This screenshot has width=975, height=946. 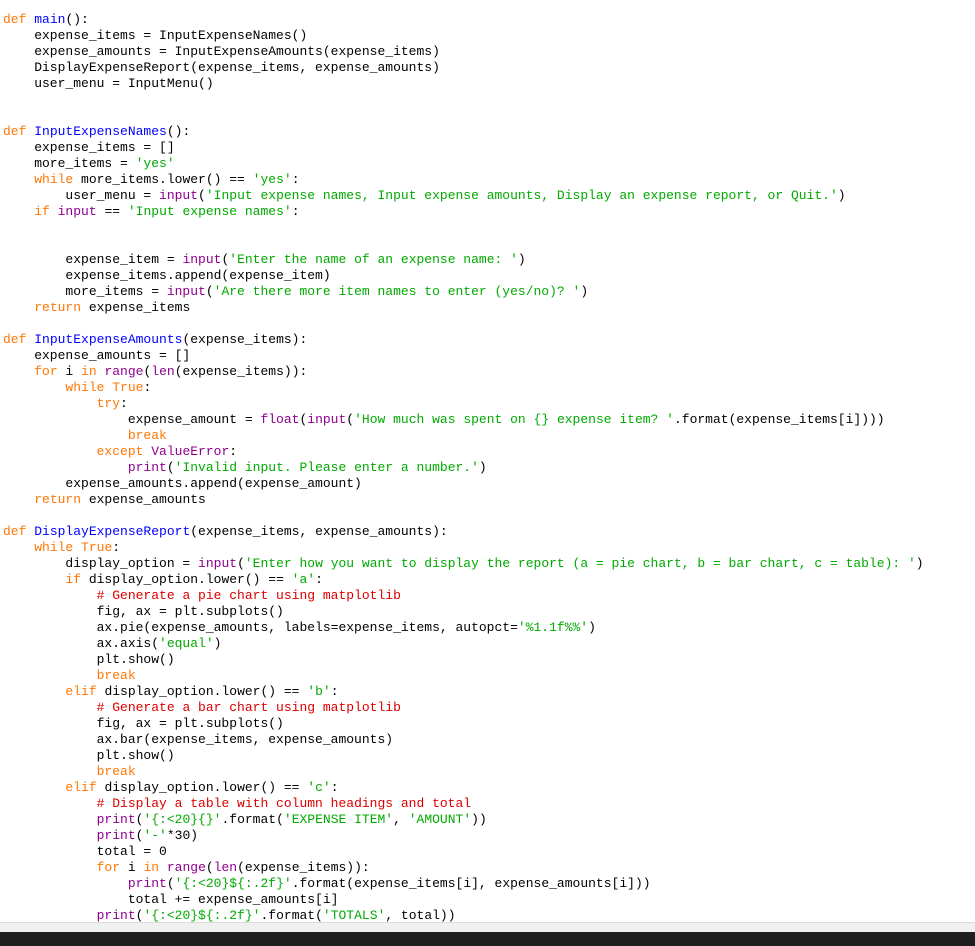 I want to click on string-token: '{:<20}{}', so click(x=182, y=819).